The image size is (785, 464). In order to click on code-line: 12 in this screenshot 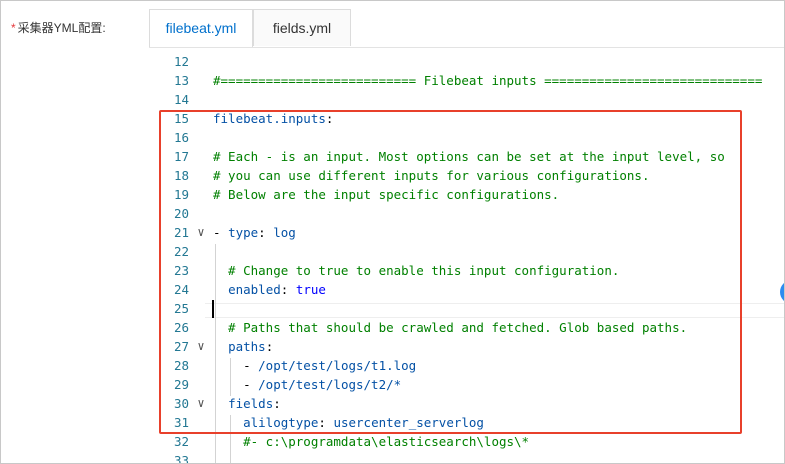, I will do `click(466, 61)`.